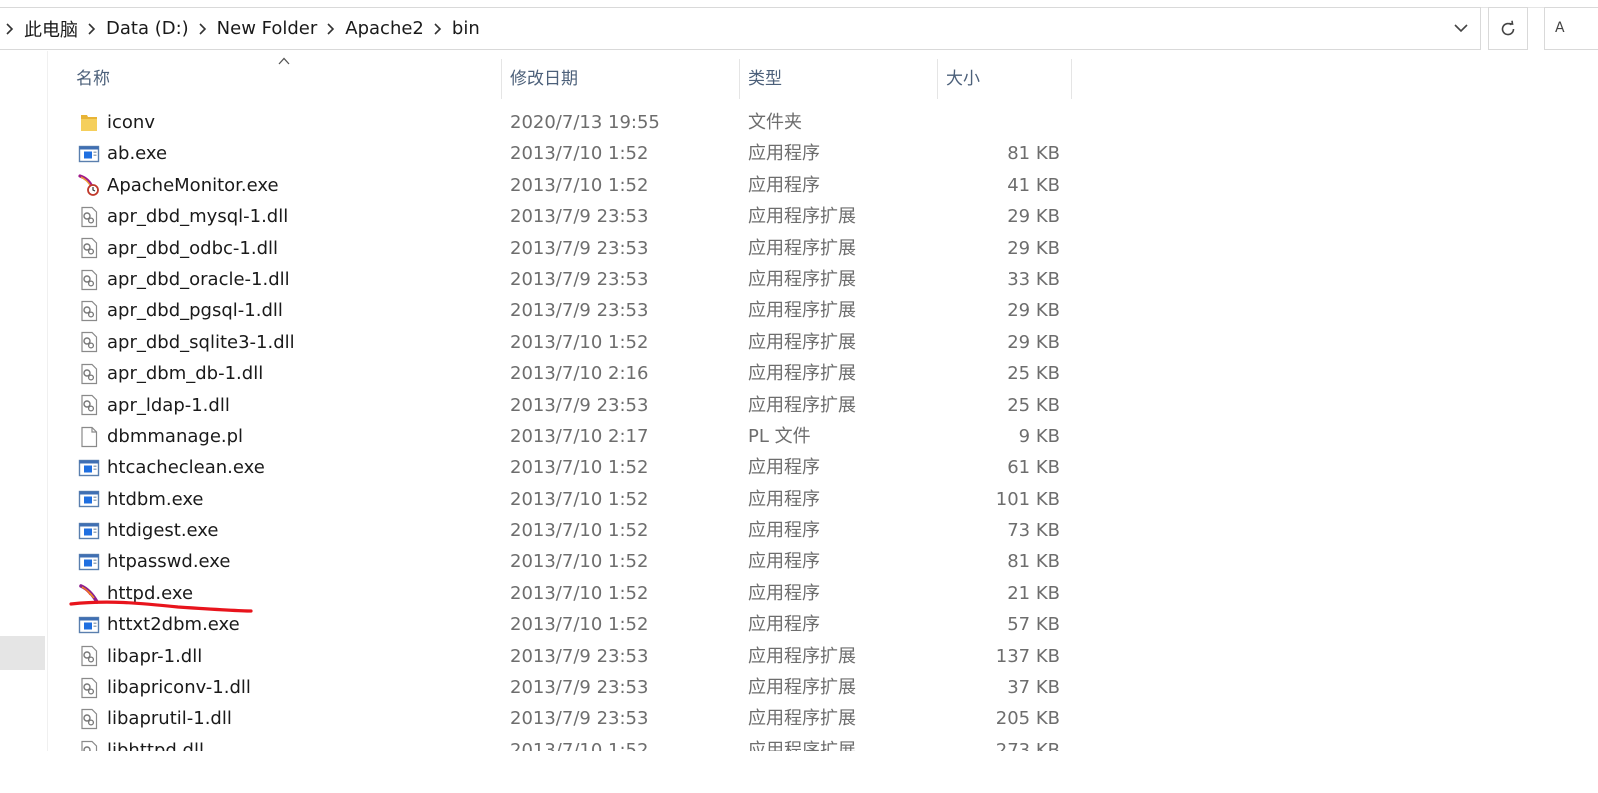 This screenshot has width=1598, height=793. I want to click on column-header-size: 大小, so click(1005, 79).